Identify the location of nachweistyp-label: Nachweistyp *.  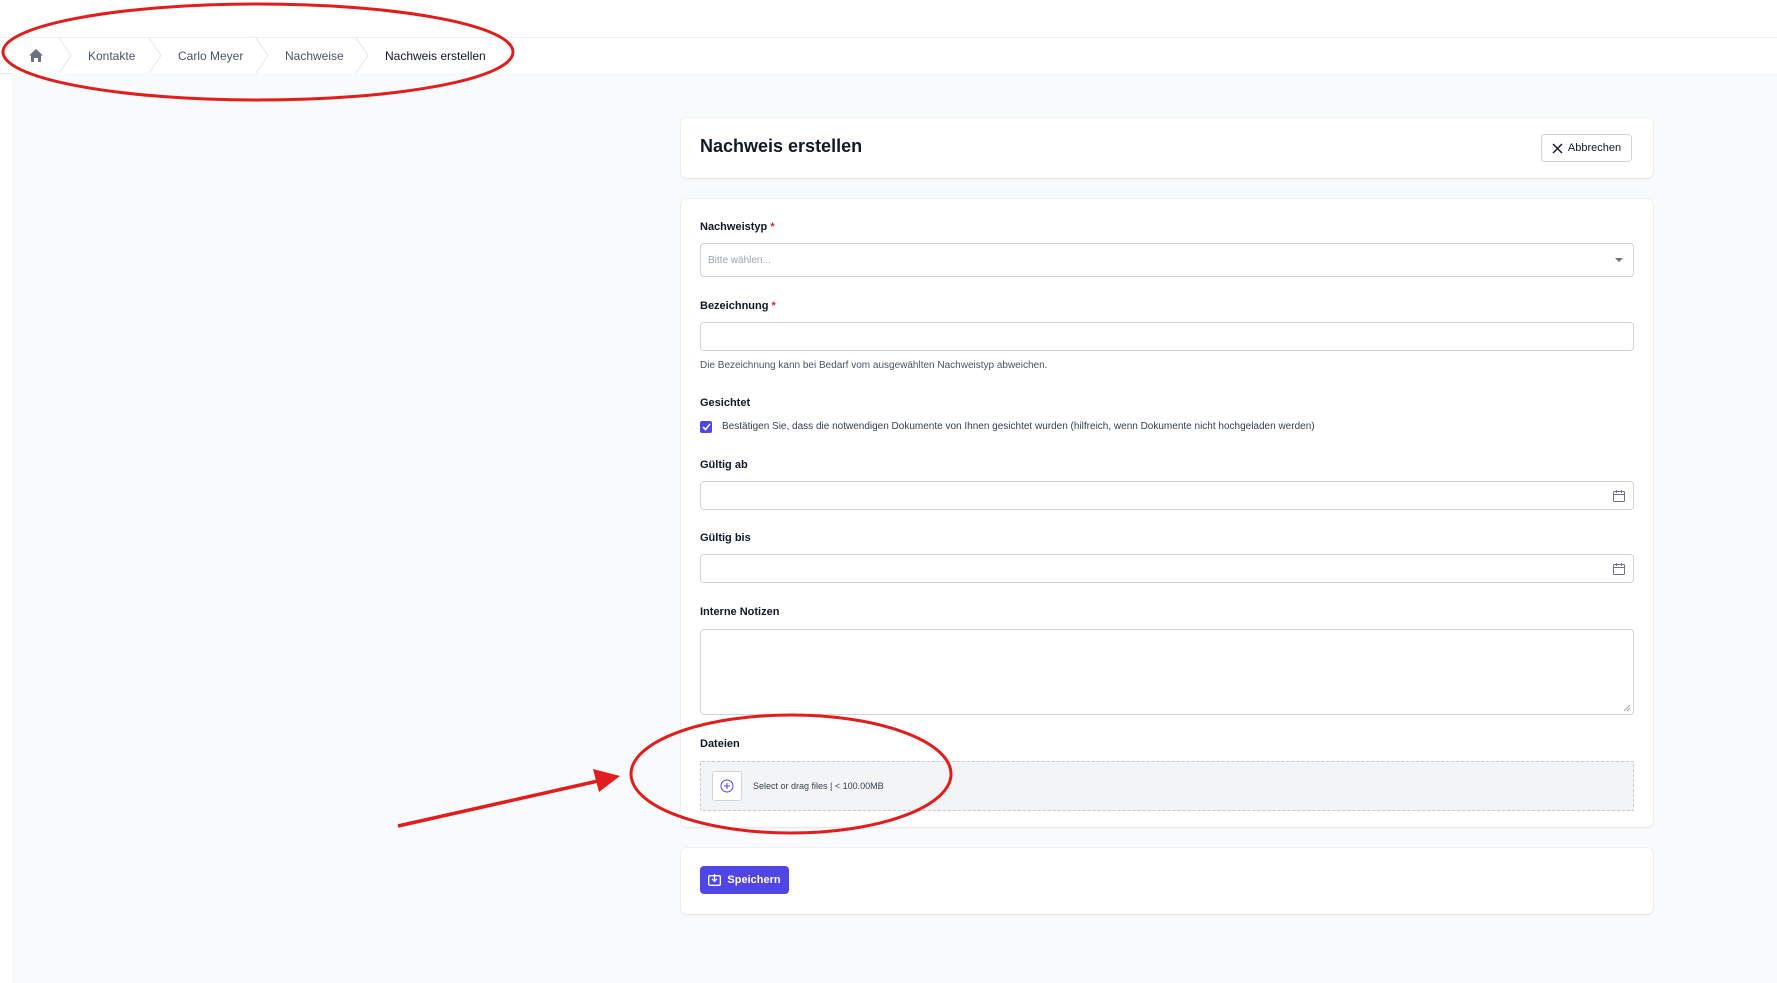
(737, 227).